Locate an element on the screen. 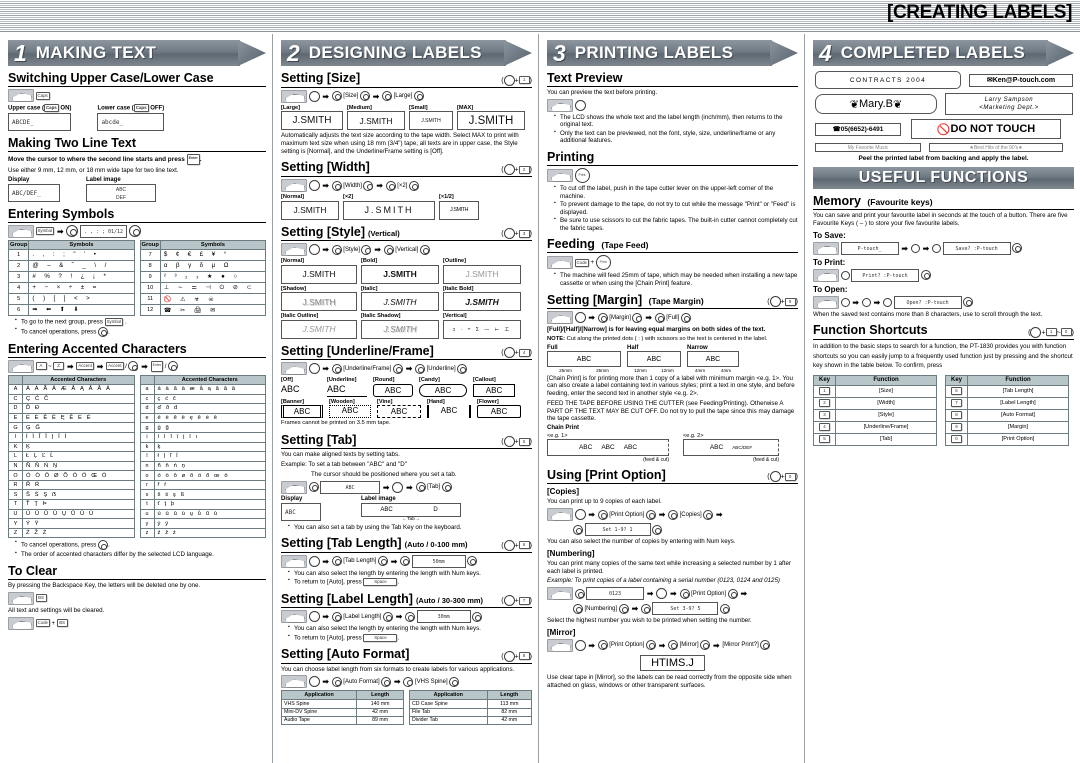 The height and width of the screenshot is (763, 1080). backspace-key-icon: BS is located at coordinates (41, 598).